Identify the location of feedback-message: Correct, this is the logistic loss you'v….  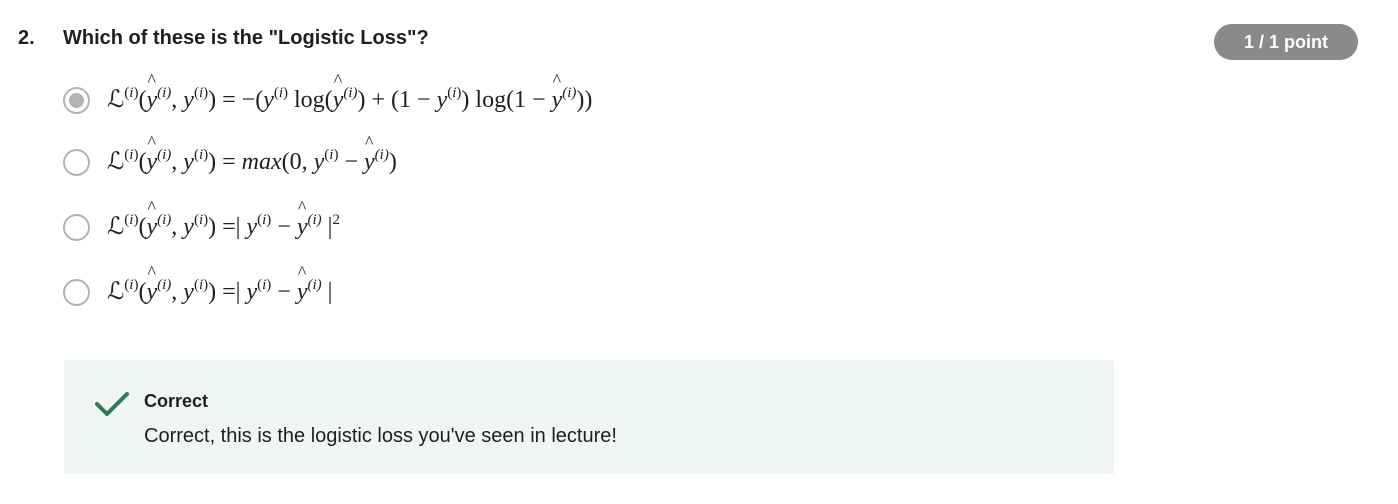
(380, 436).